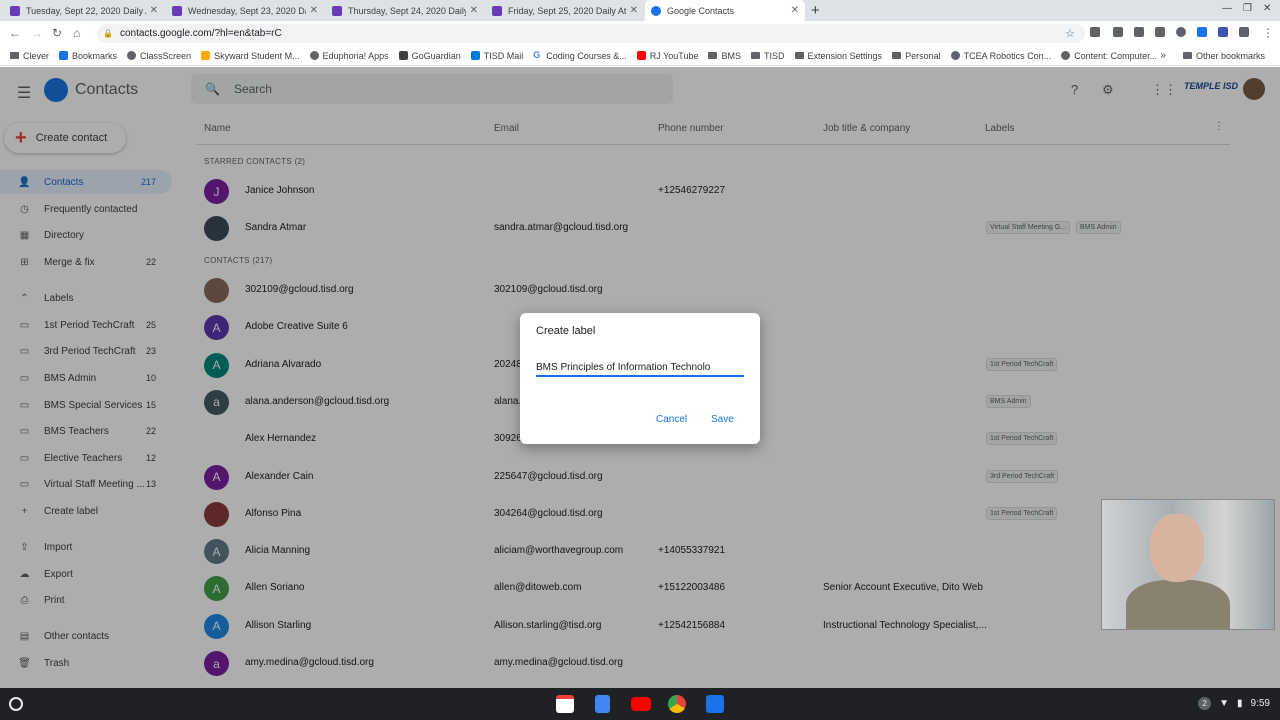 The width and height of the screenshot is (1280, 720). Describe the element at coordinates (671, 419) in the screenshot. I see `cancel-button: Cancel` at that location.